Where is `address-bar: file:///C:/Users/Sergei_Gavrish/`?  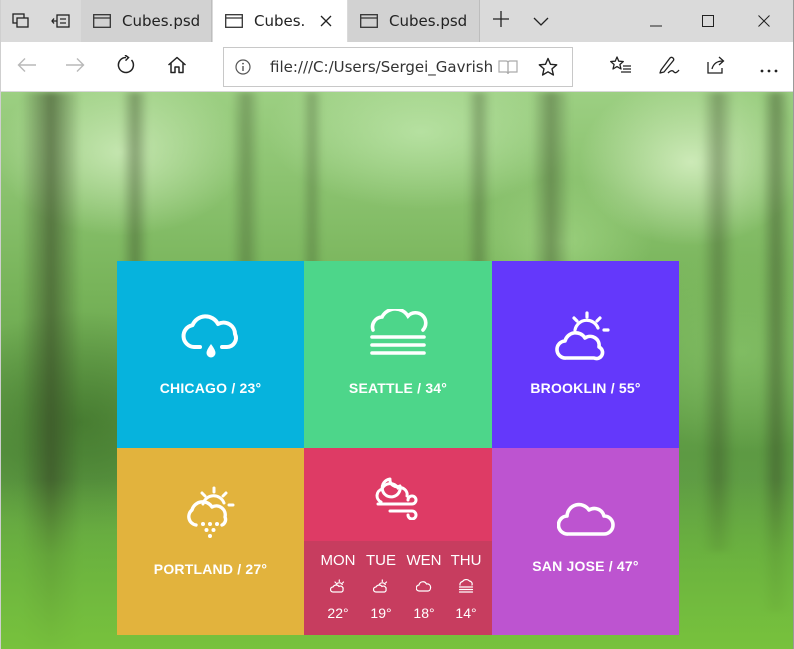
address-bar: file:///C:/Users/Sergei_Gavrish/ is located at coordinates (398, 67).